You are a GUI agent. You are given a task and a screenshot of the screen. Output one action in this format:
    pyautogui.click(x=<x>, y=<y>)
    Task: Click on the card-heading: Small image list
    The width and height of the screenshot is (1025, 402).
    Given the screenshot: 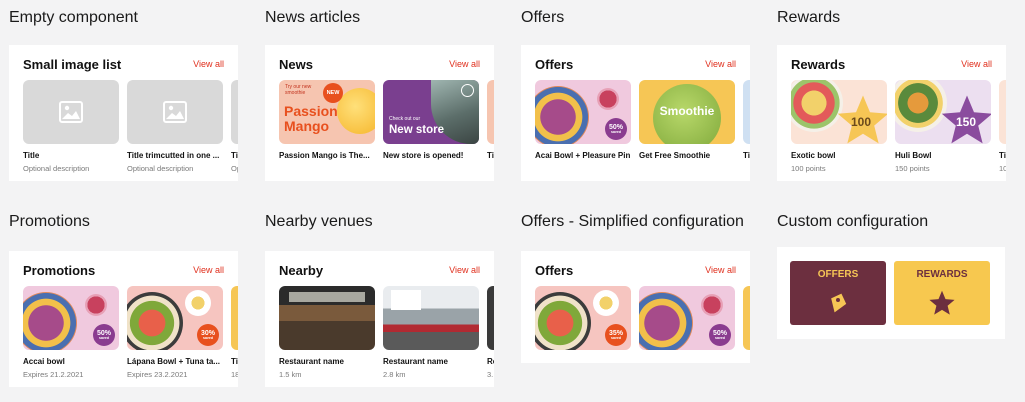 What is the action you would take?
    pyautogui.click(x=72, y=64)
    